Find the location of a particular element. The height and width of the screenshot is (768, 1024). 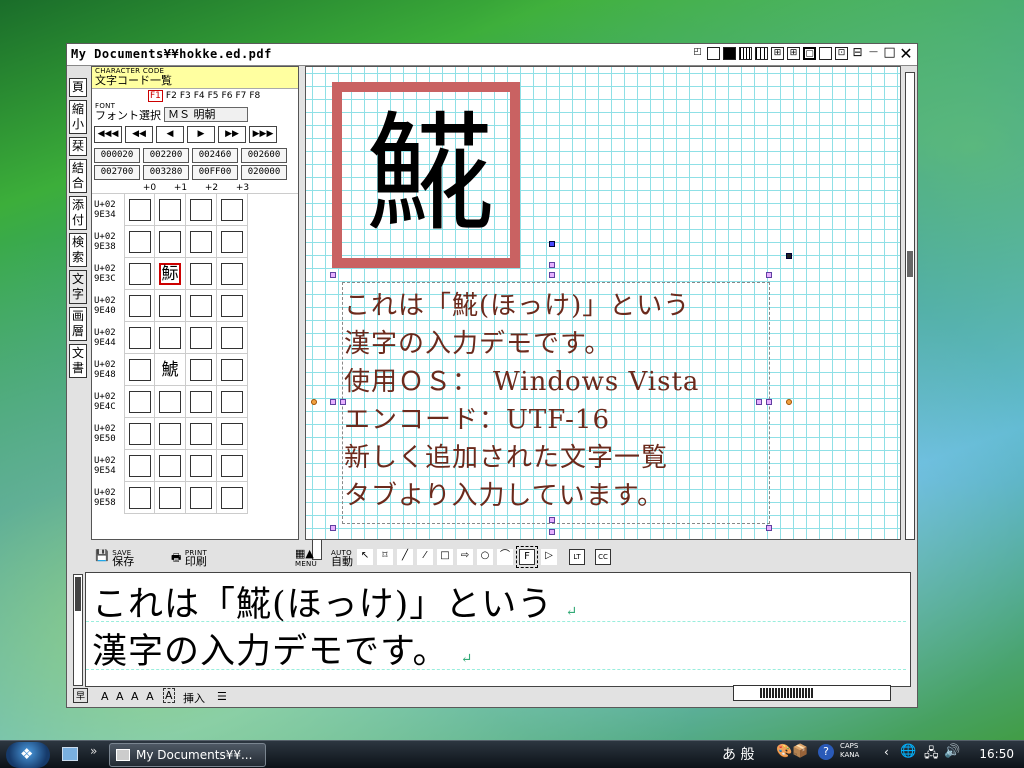

nav-next-fast-button: ▶▶ is located at coordinates (232, 134).